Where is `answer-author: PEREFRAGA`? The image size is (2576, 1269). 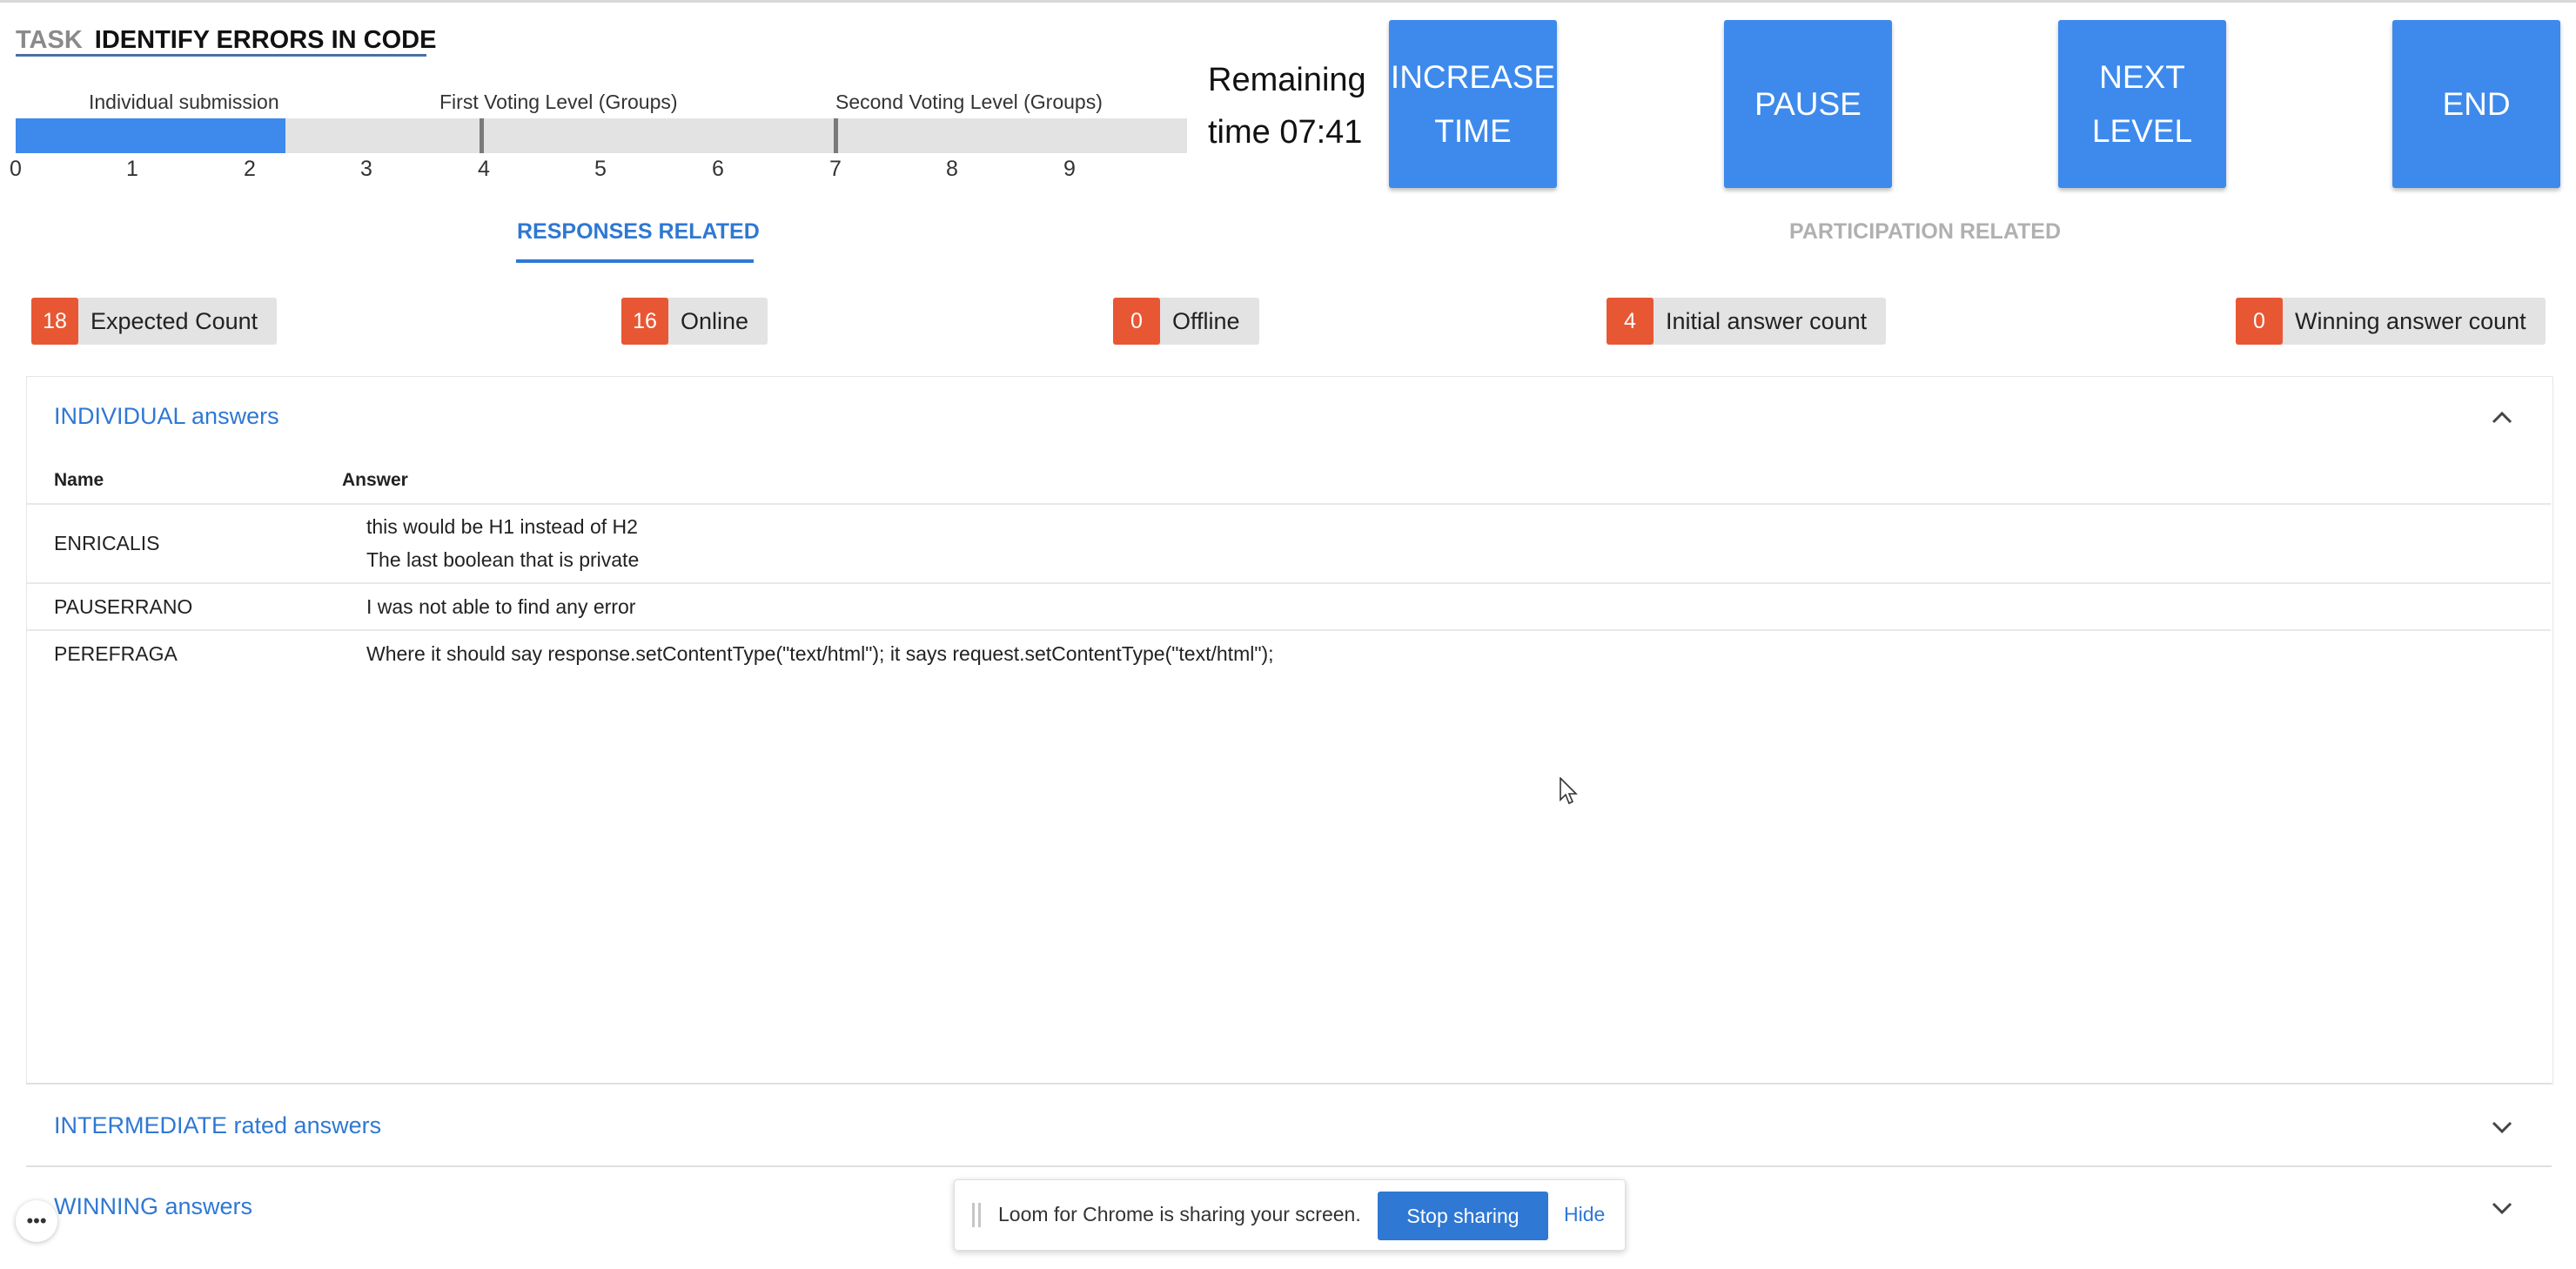
answer-author: PEREFRAGA is located at coordinates (116, 654).